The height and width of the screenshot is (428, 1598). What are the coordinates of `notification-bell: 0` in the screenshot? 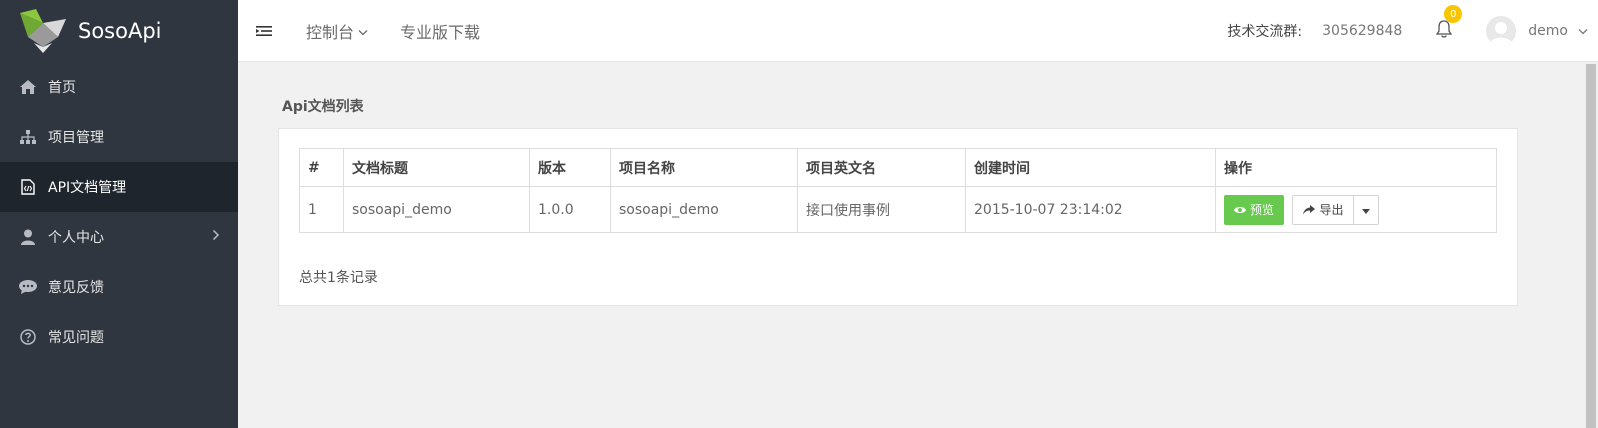 It's located at (1447, 24).